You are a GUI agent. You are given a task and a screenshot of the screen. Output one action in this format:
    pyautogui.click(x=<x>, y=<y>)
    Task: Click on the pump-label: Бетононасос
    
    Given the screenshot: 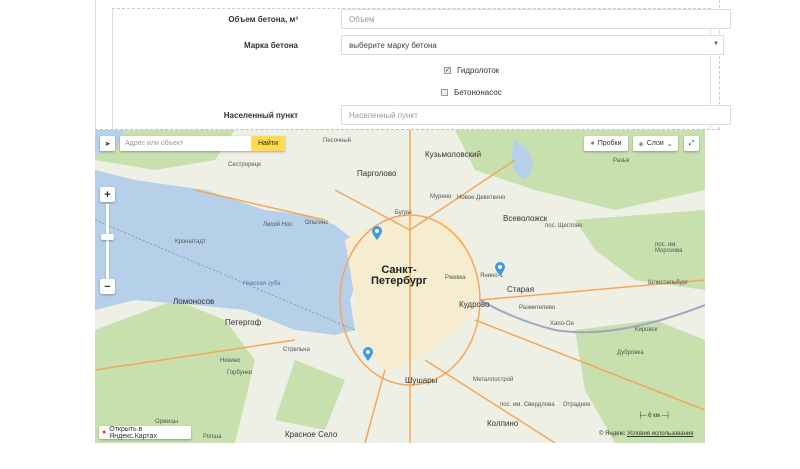 What is the action you would take?
    pyautogui.click(x=478, y=92)
    